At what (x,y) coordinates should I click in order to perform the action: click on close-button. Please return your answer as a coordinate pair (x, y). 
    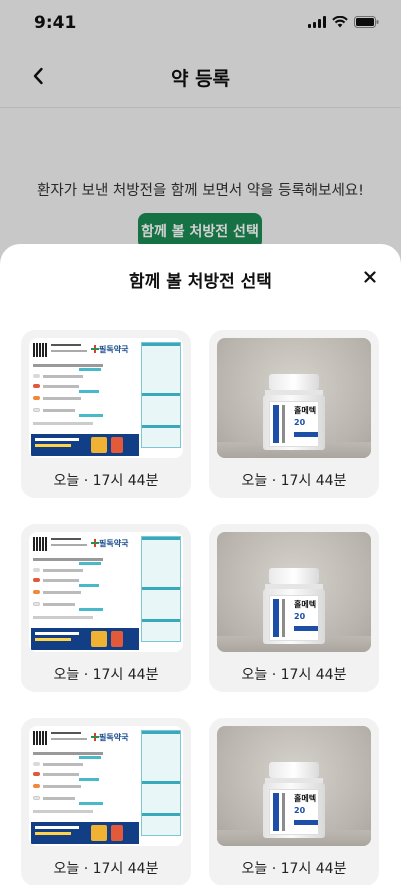
    Looking at the image, I should click on (370, 277).